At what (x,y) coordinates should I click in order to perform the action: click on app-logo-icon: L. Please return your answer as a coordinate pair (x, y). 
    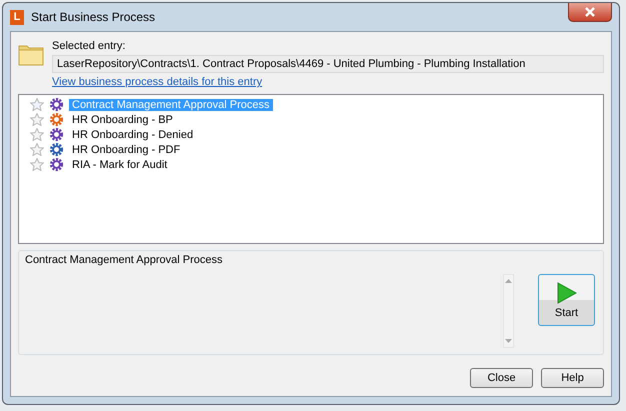
    Looking at the image, I should click on (17, 17).